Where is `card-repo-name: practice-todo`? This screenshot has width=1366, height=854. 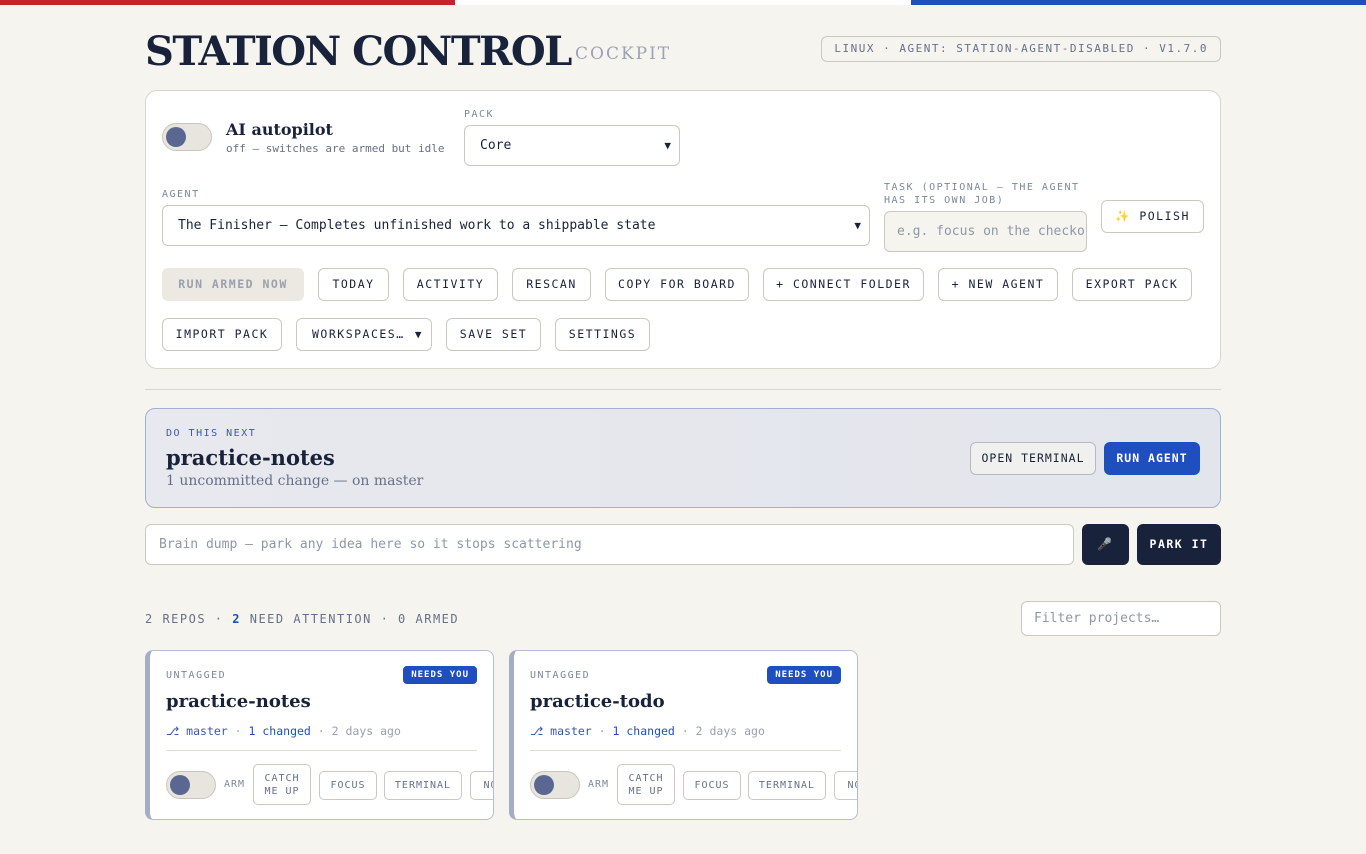 card-repo-name: practice-todo is located at coordinates (597, 701).